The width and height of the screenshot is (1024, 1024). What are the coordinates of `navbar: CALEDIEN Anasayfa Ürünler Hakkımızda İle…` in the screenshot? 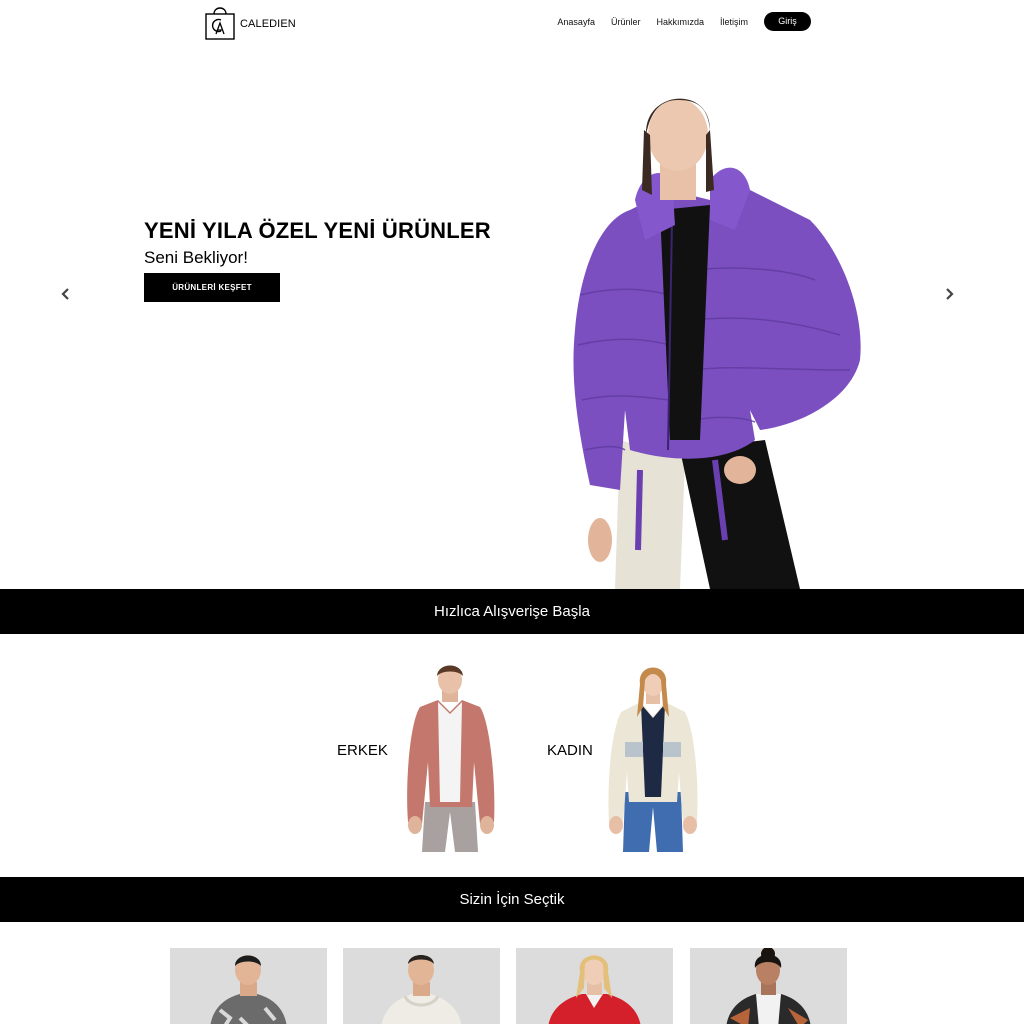 It's located at (512, 22).